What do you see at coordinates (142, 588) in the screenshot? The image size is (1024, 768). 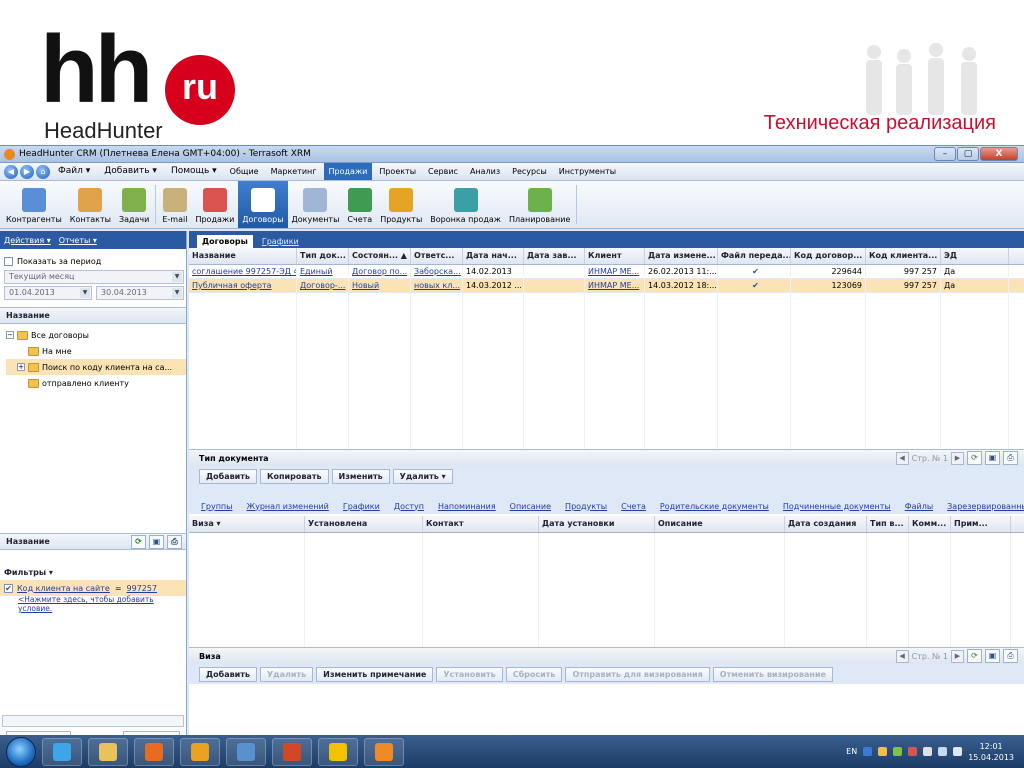 I see `filter-value: 997257` at bounding box center [142, 588].